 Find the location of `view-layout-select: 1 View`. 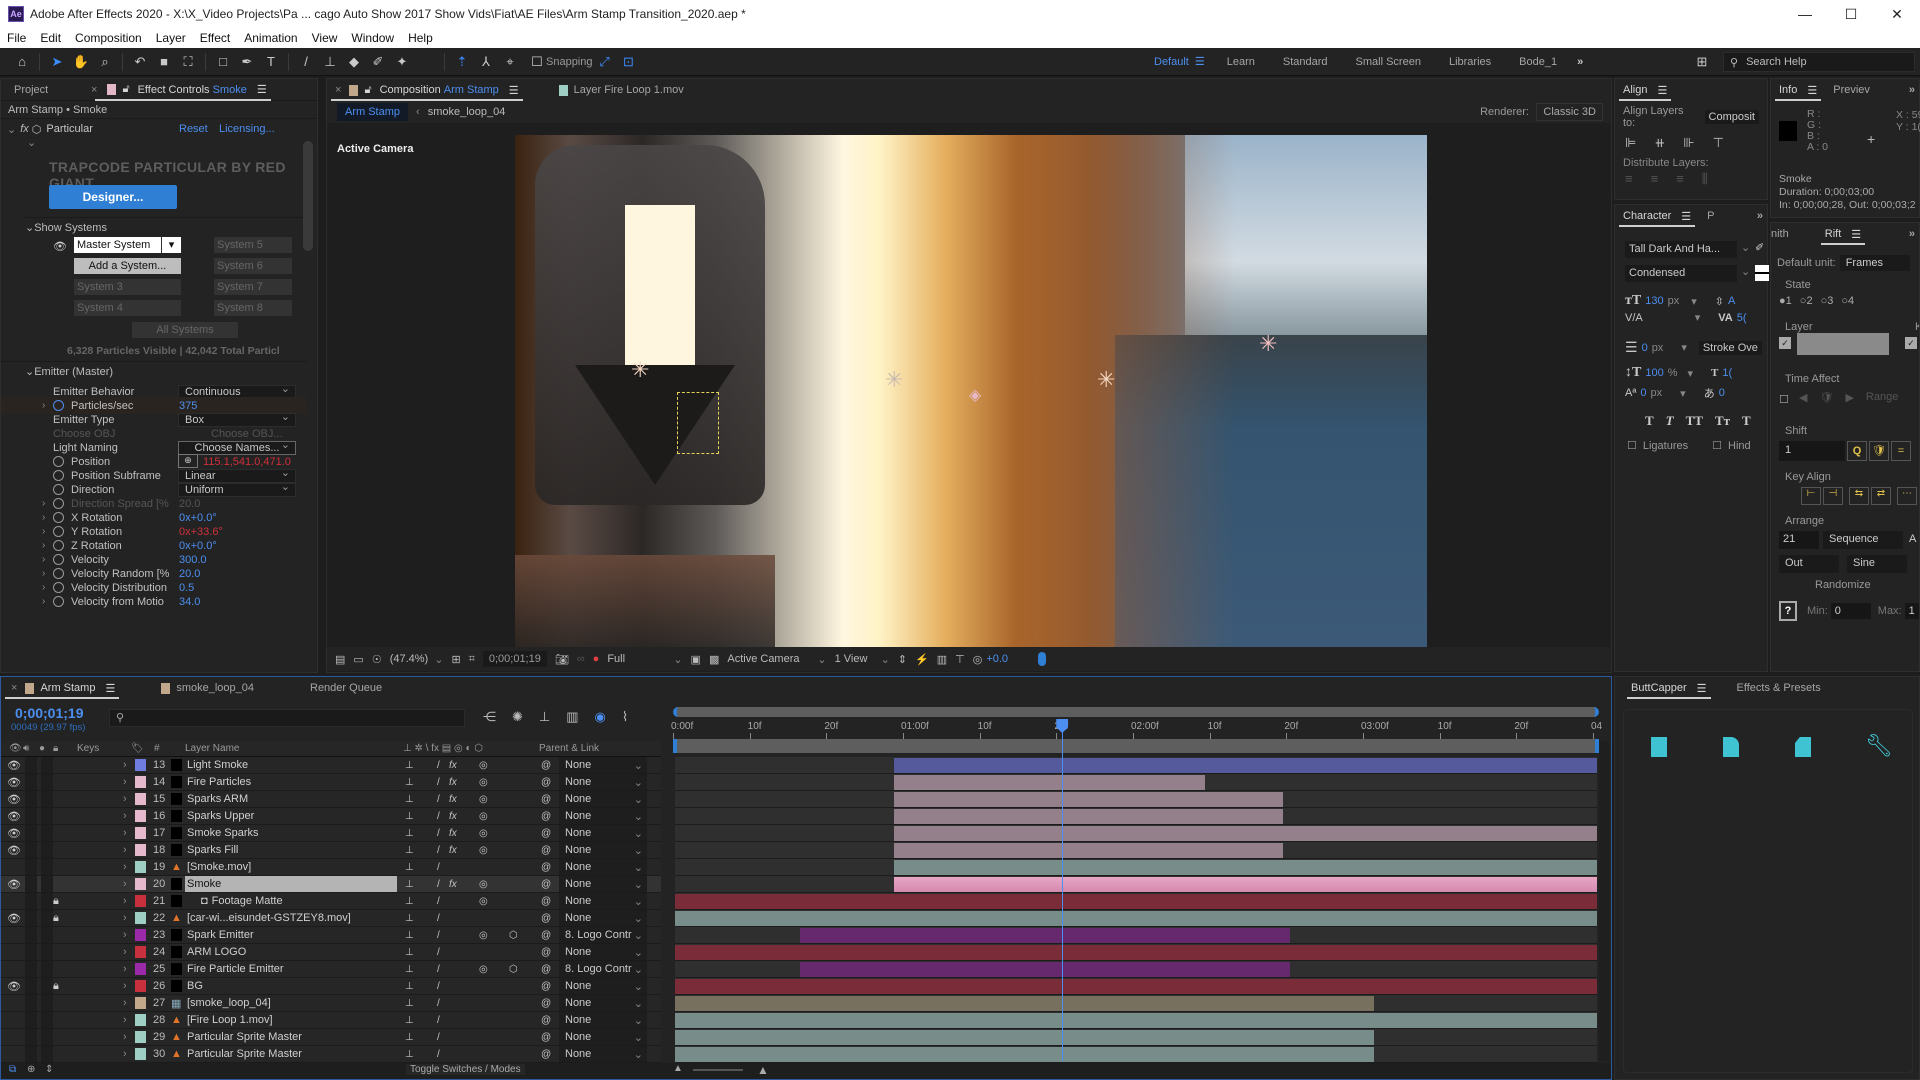

view-layout-select: 1 View is located at coordinates (858, 659).